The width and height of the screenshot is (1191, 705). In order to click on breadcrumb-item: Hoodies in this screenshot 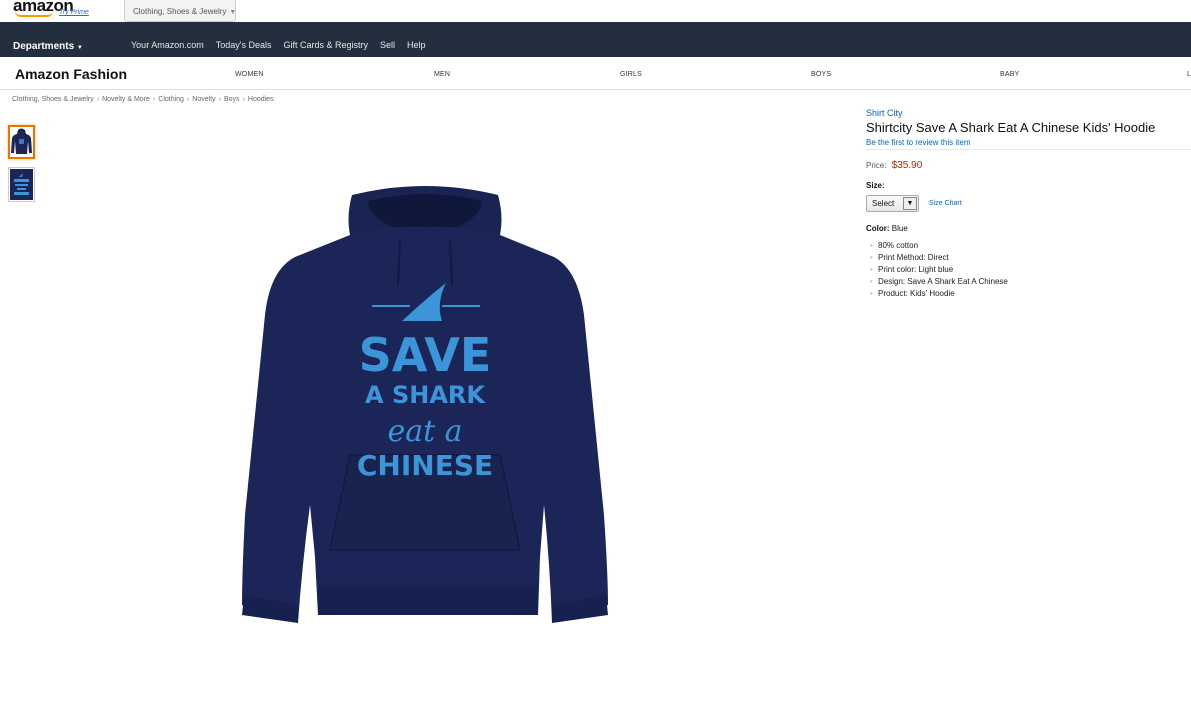, I will do `click(261, 99)`.